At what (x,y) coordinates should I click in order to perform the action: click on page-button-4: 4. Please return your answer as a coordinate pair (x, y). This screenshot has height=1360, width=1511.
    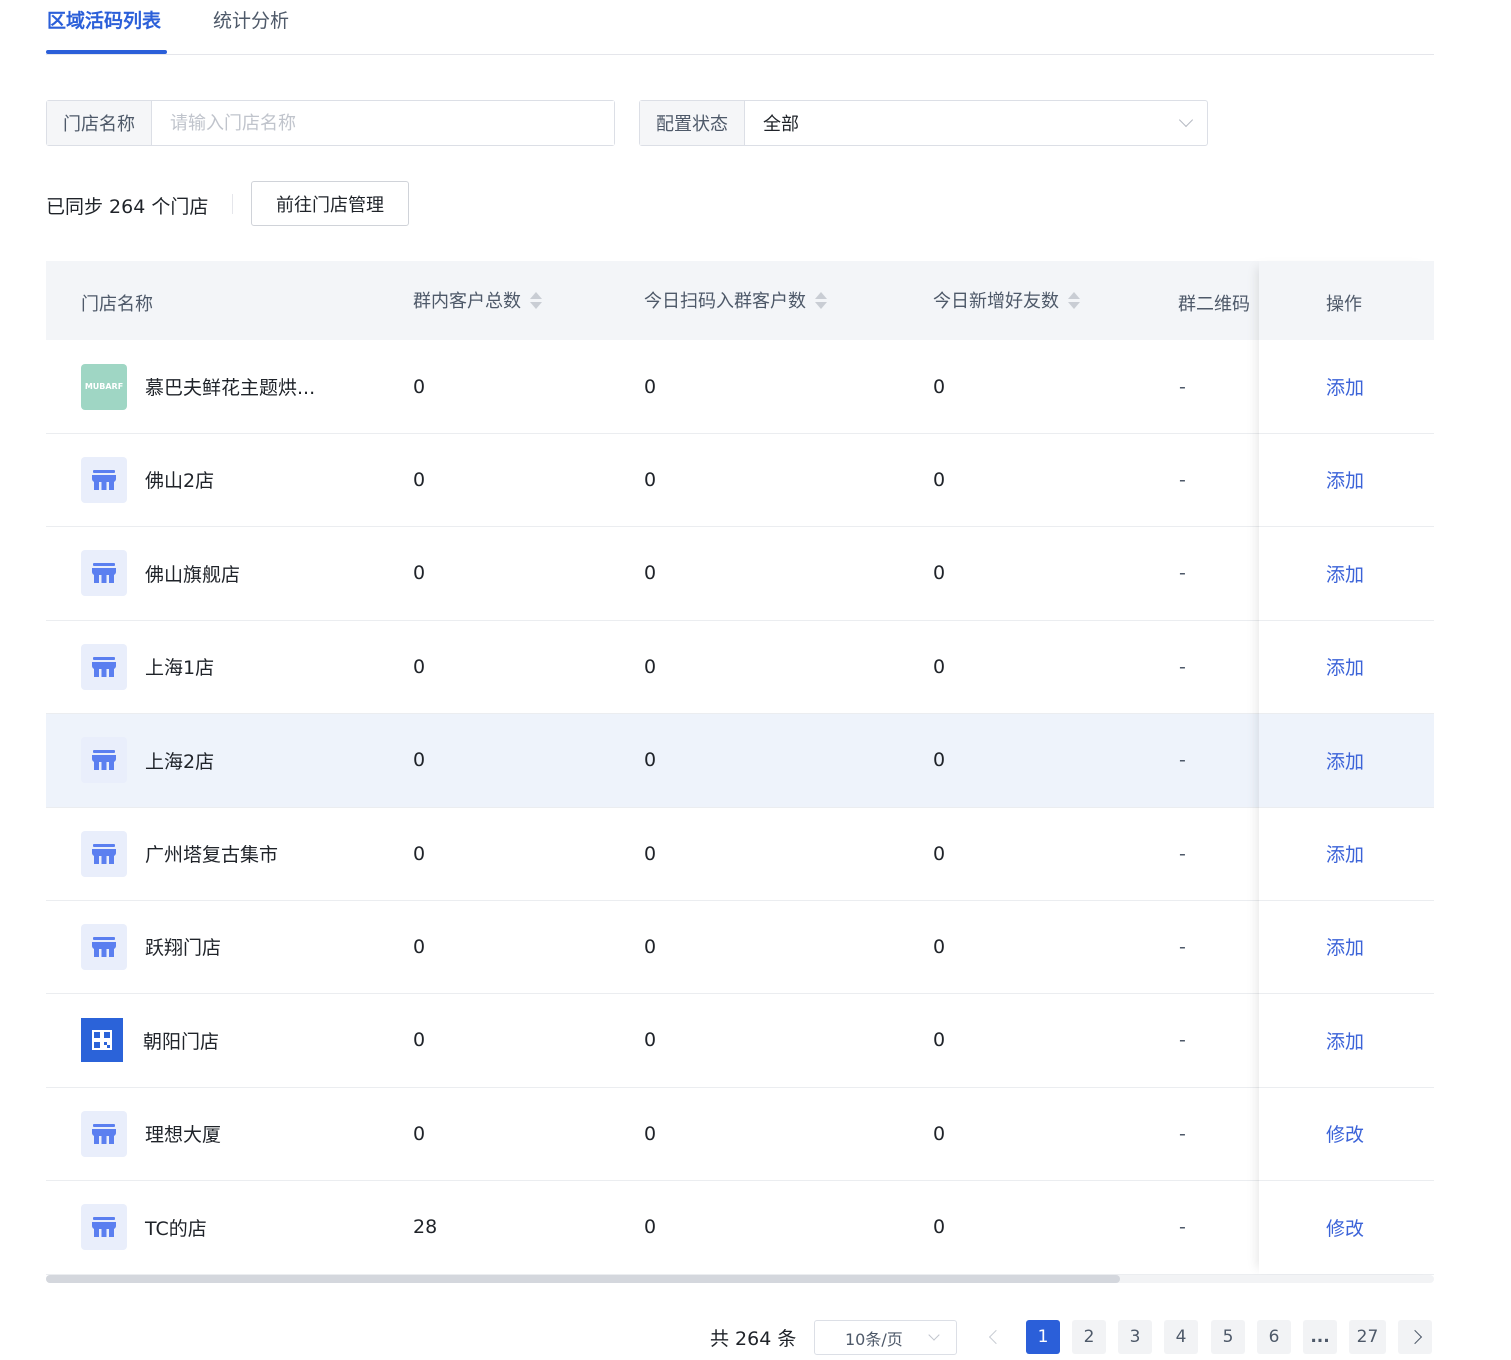
    Looking at the image, I should click on (1181, 1337).